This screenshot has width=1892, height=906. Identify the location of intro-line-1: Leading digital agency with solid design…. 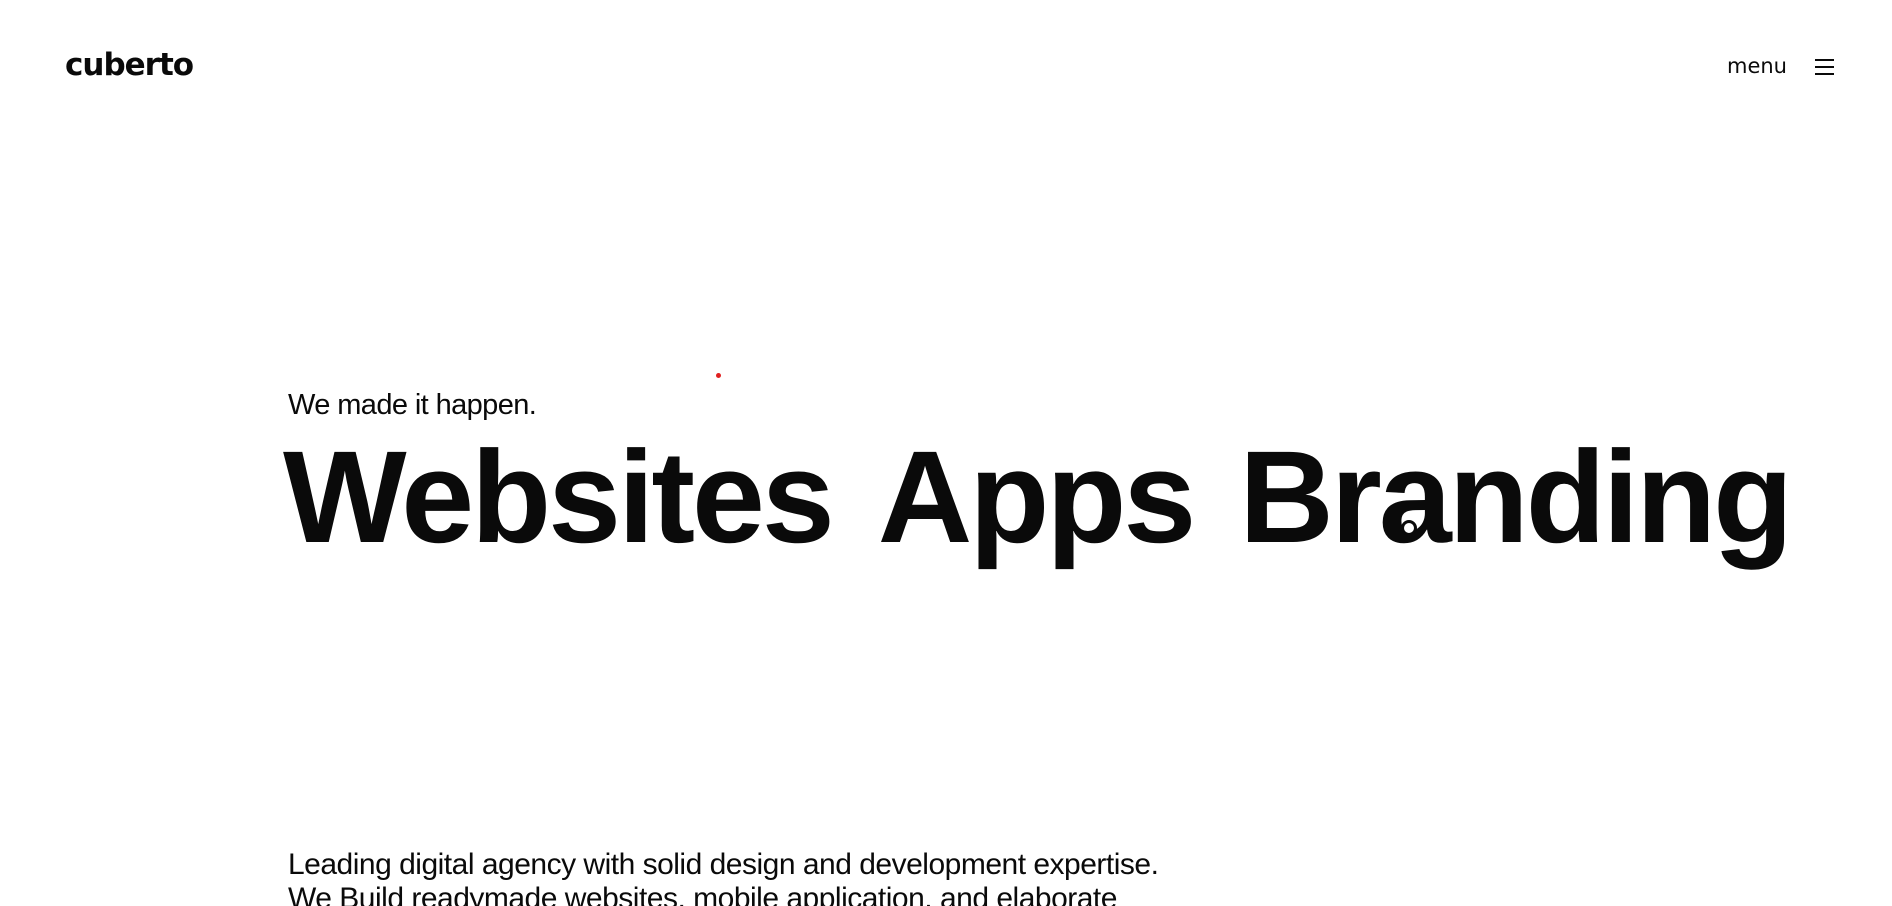
(723, 864).